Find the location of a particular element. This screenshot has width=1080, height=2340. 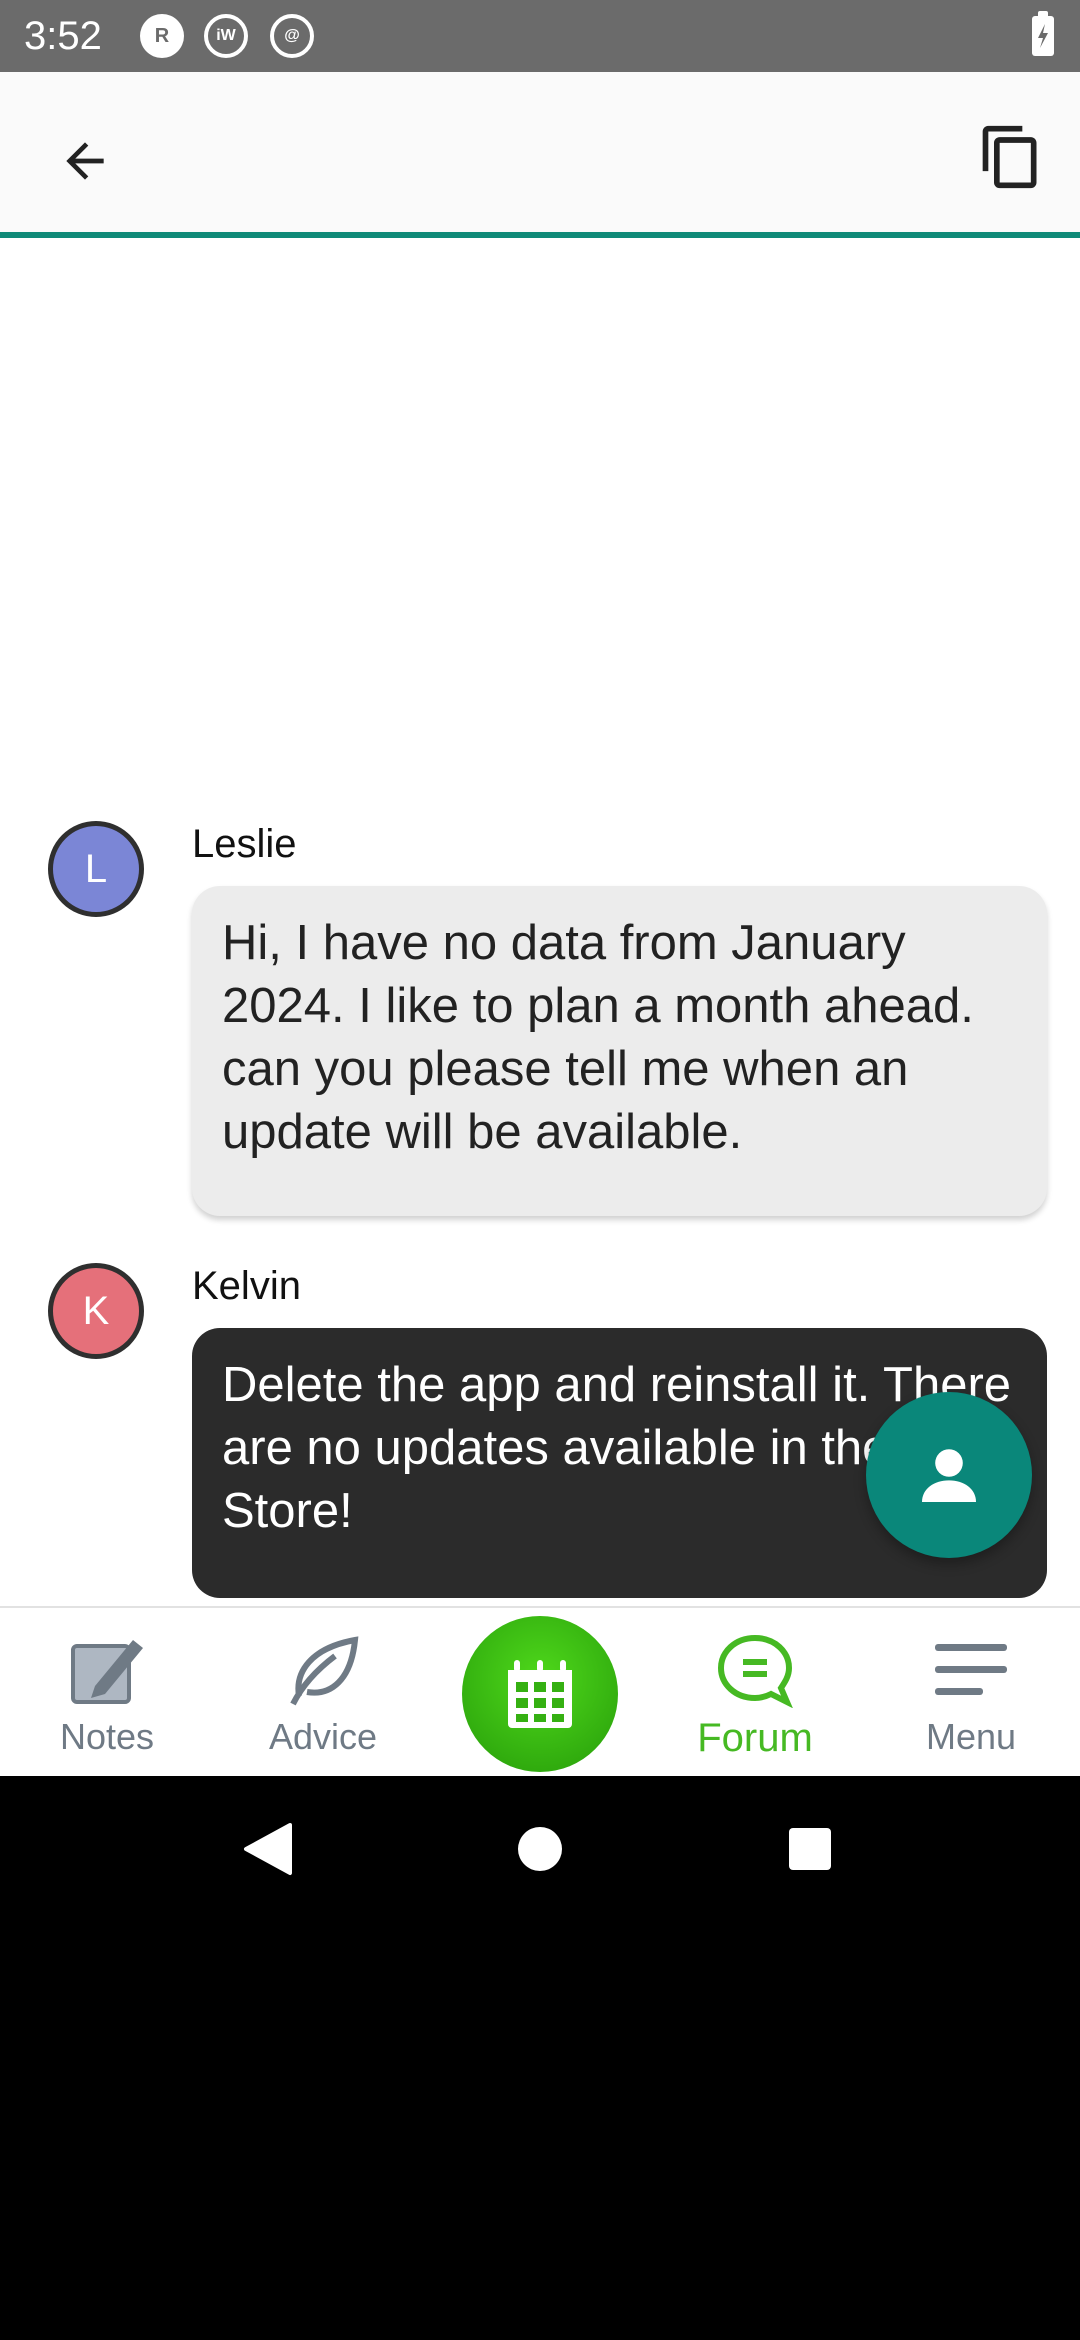

r-notification-icon: R is located at coordinates (162, 36).